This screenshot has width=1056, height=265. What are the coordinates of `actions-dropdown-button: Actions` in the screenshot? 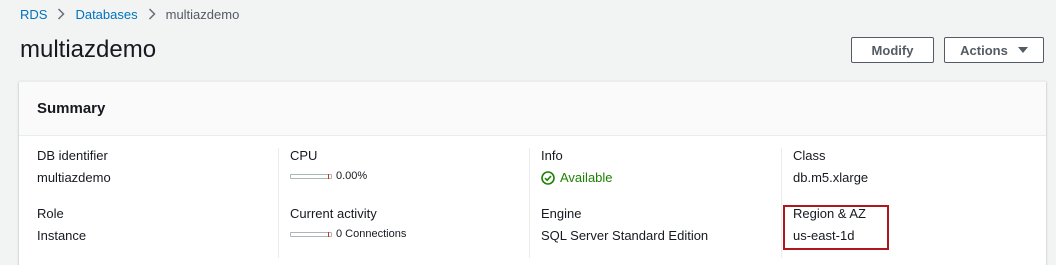 It's located at (994, 50).